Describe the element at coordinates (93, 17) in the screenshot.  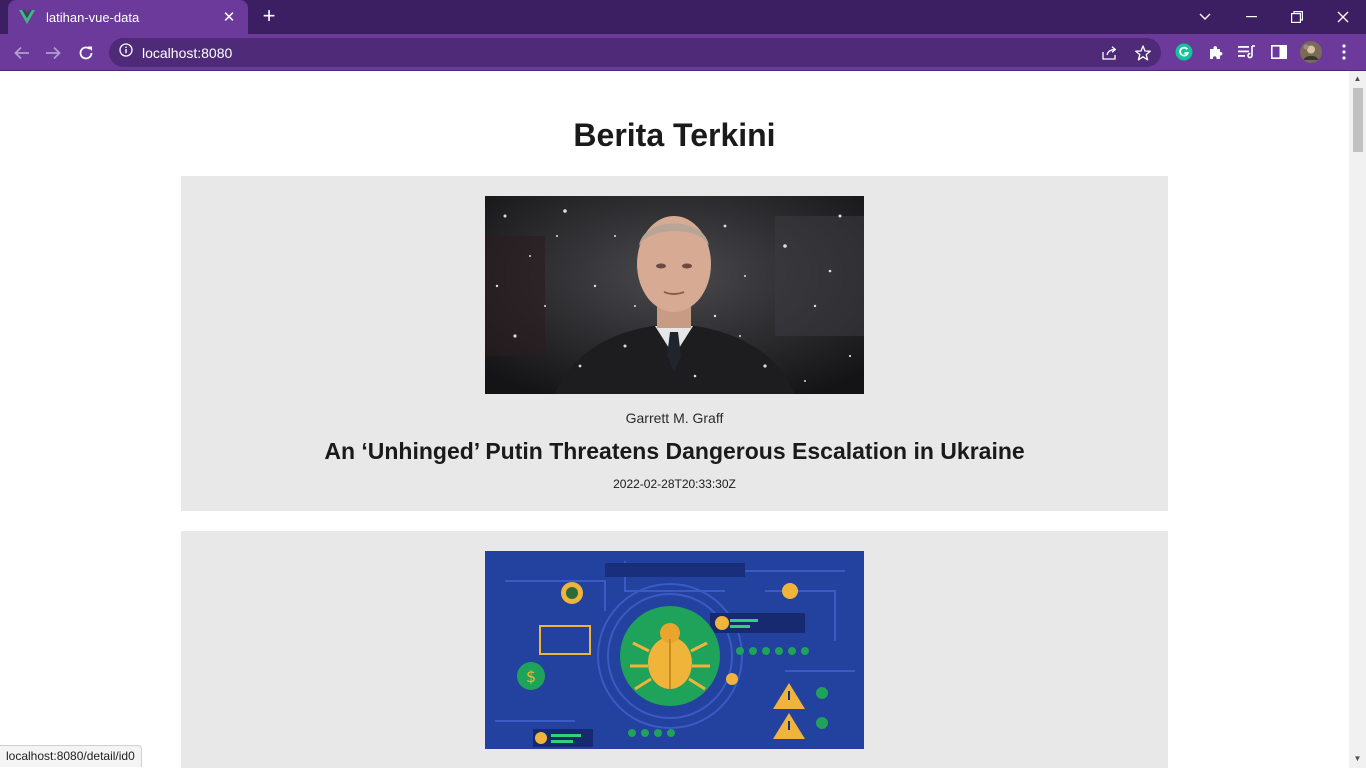
I see `tab-title: latihan-vue-data` at that location.